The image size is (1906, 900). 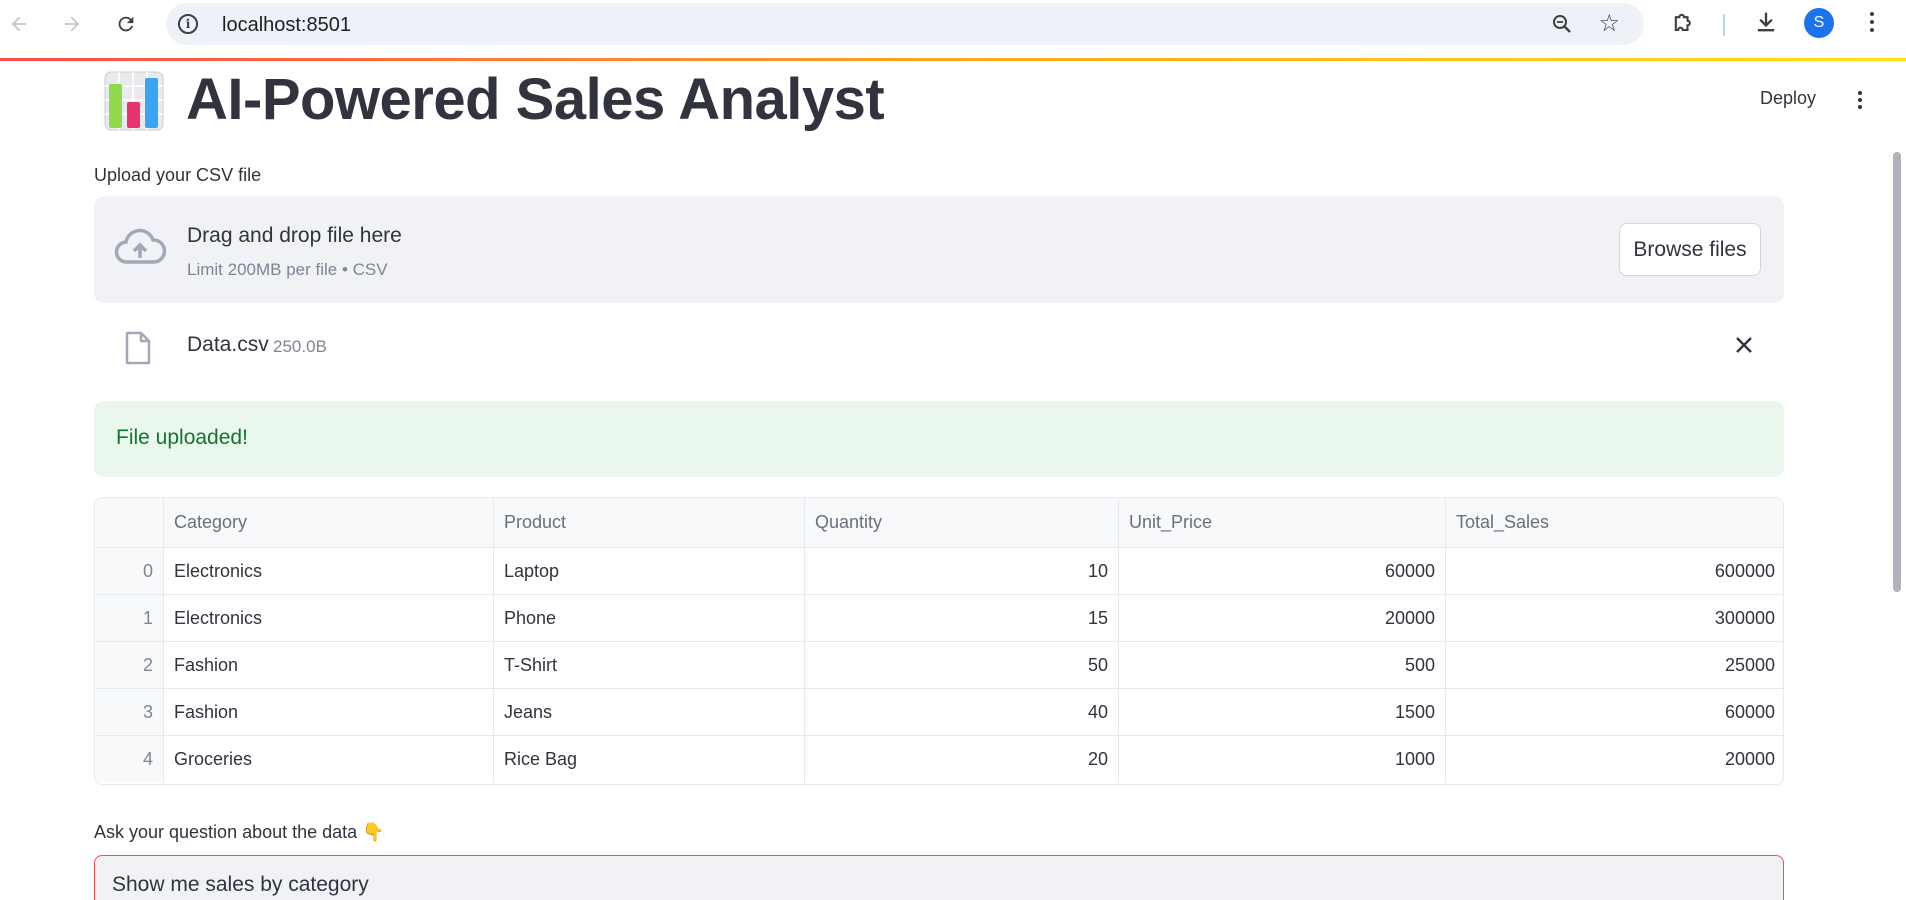 What do you see at coordinates (962, 712) in the screenshot?
I see `table-cell: 40` at bounding box center [962, 712].